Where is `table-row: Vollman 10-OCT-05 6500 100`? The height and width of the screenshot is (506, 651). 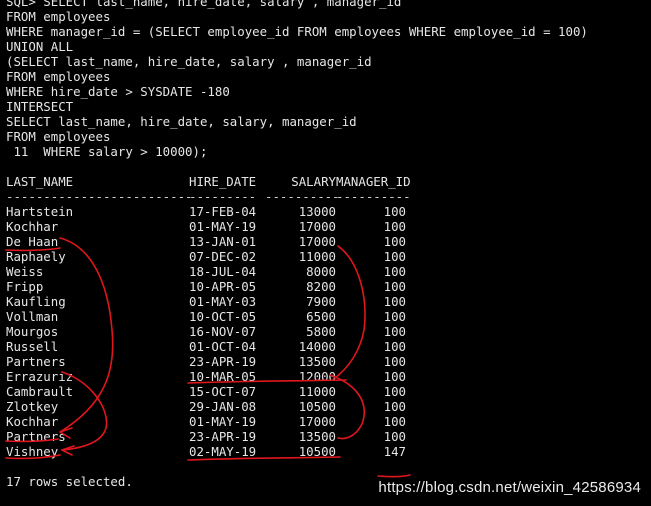
table-row: Vollman 10-OCT-05 6500 100 is located at coordinates (326, 316).